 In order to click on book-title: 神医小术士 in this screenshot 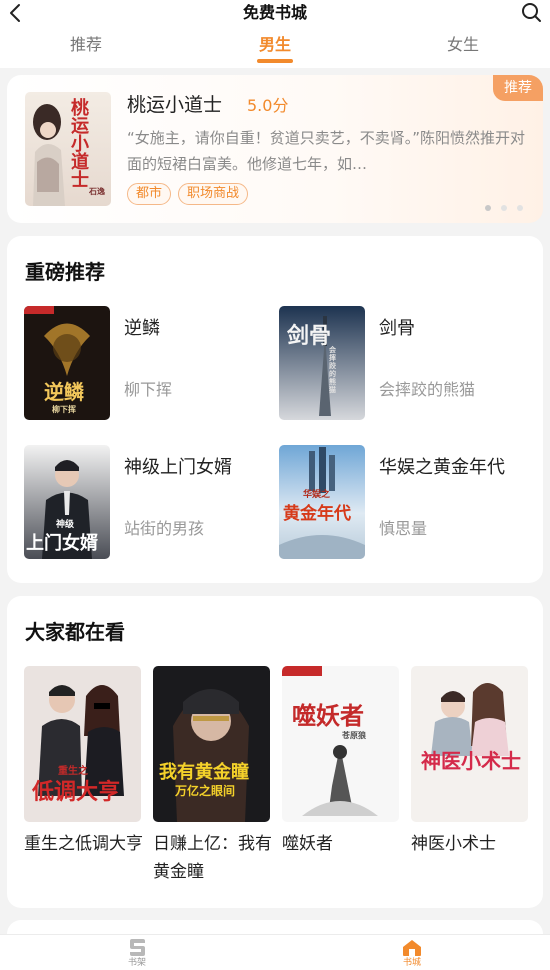, I will do `click(471, 844)`.